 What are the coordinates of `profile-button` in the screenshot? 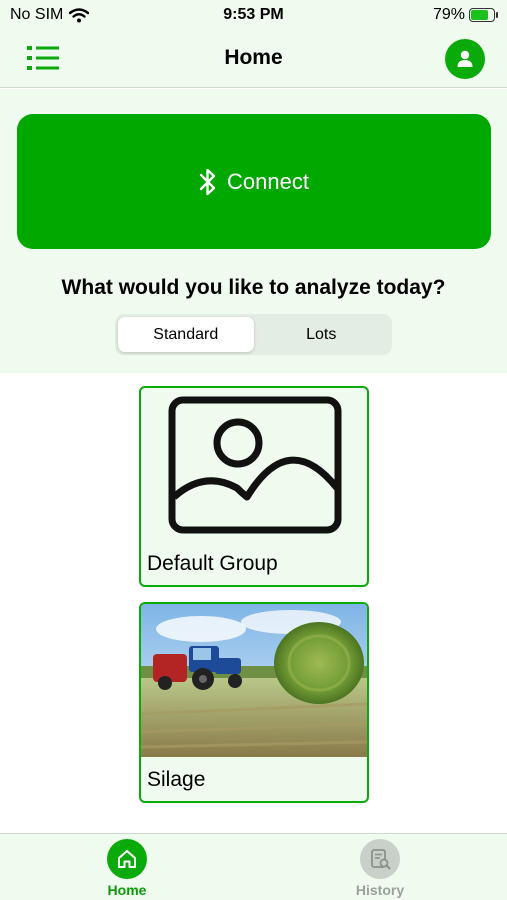 It's located at (465, 59).